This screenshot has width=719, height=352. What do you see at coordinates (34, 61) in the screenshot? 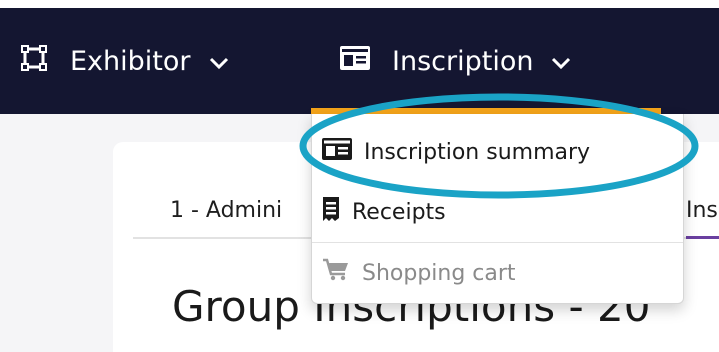
I see `frame-icon` at bounding box center [34, 61].